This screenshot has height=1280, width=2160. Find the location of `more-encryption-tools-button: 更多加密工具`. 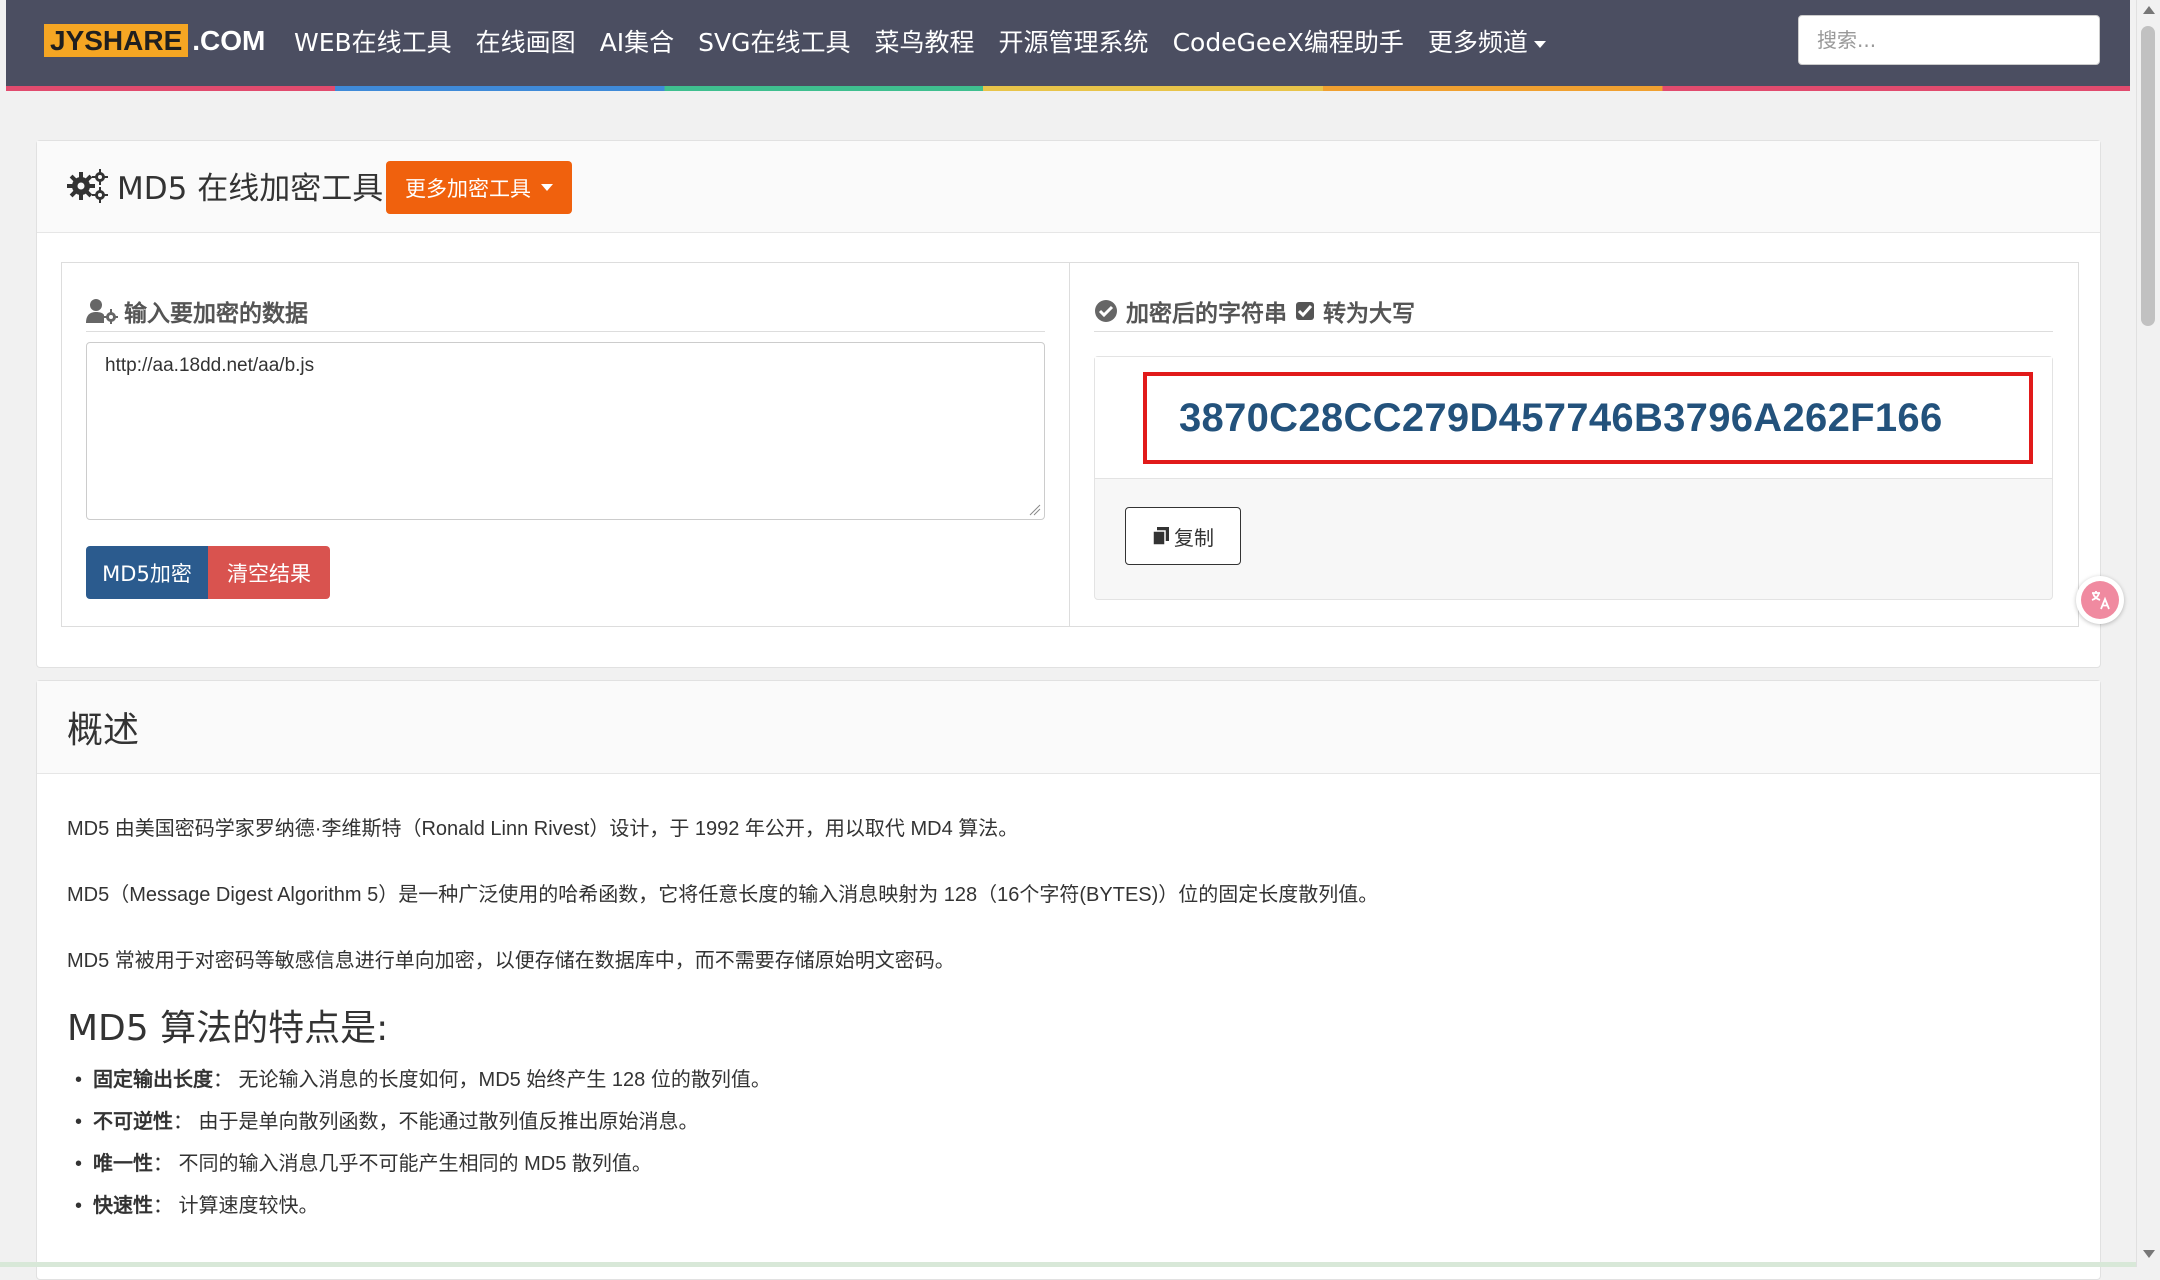

more-encryption-tools-button: 更多加密工具 is located at coordinates (479, 187).